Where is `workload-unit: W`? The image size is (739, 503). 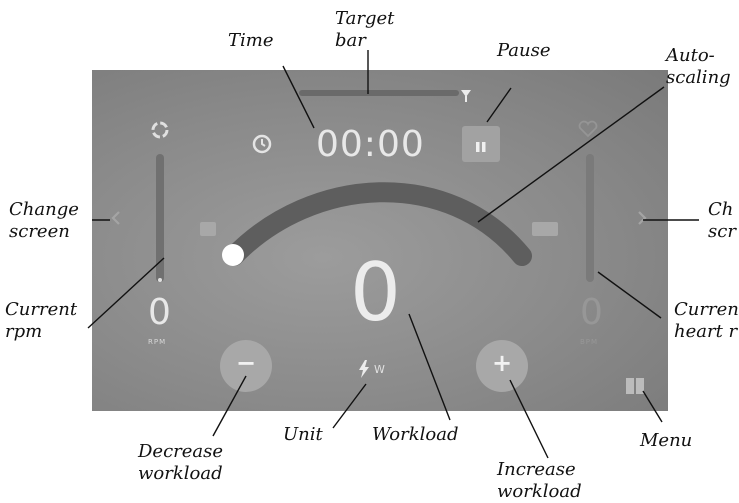
workload-unit: W is located at coordinates (379, 369).